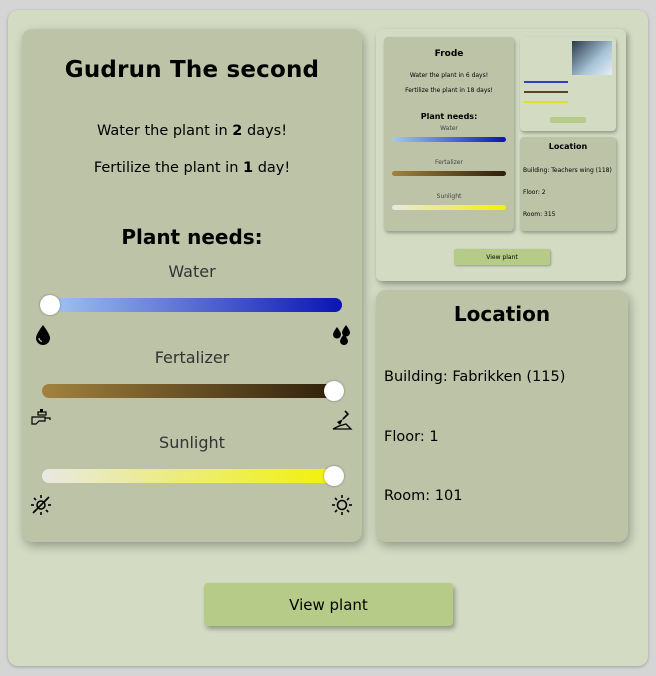 Image resolution: width=656 pixels, height=676 pixels. I want to click on preview-mini-button, so click(568, 120).